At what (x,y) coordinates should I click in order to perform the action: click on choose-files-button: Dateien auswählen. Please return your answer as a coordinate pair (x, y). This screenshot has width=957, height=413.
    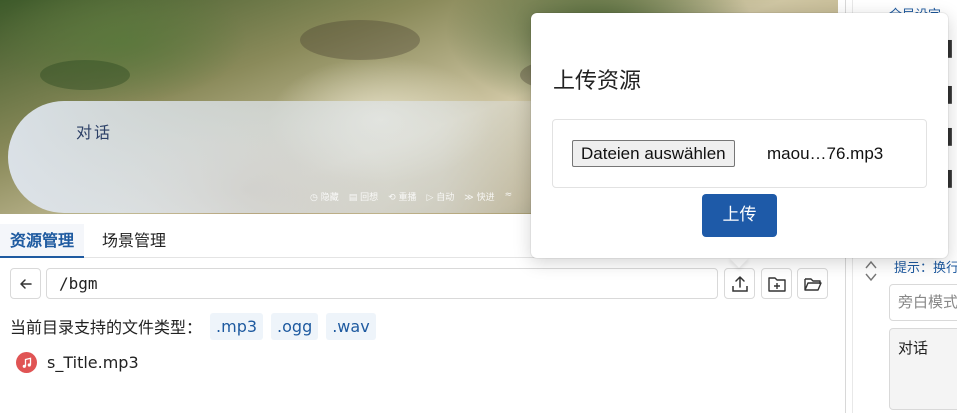
    Looking at the image, I should click on (653, 153).